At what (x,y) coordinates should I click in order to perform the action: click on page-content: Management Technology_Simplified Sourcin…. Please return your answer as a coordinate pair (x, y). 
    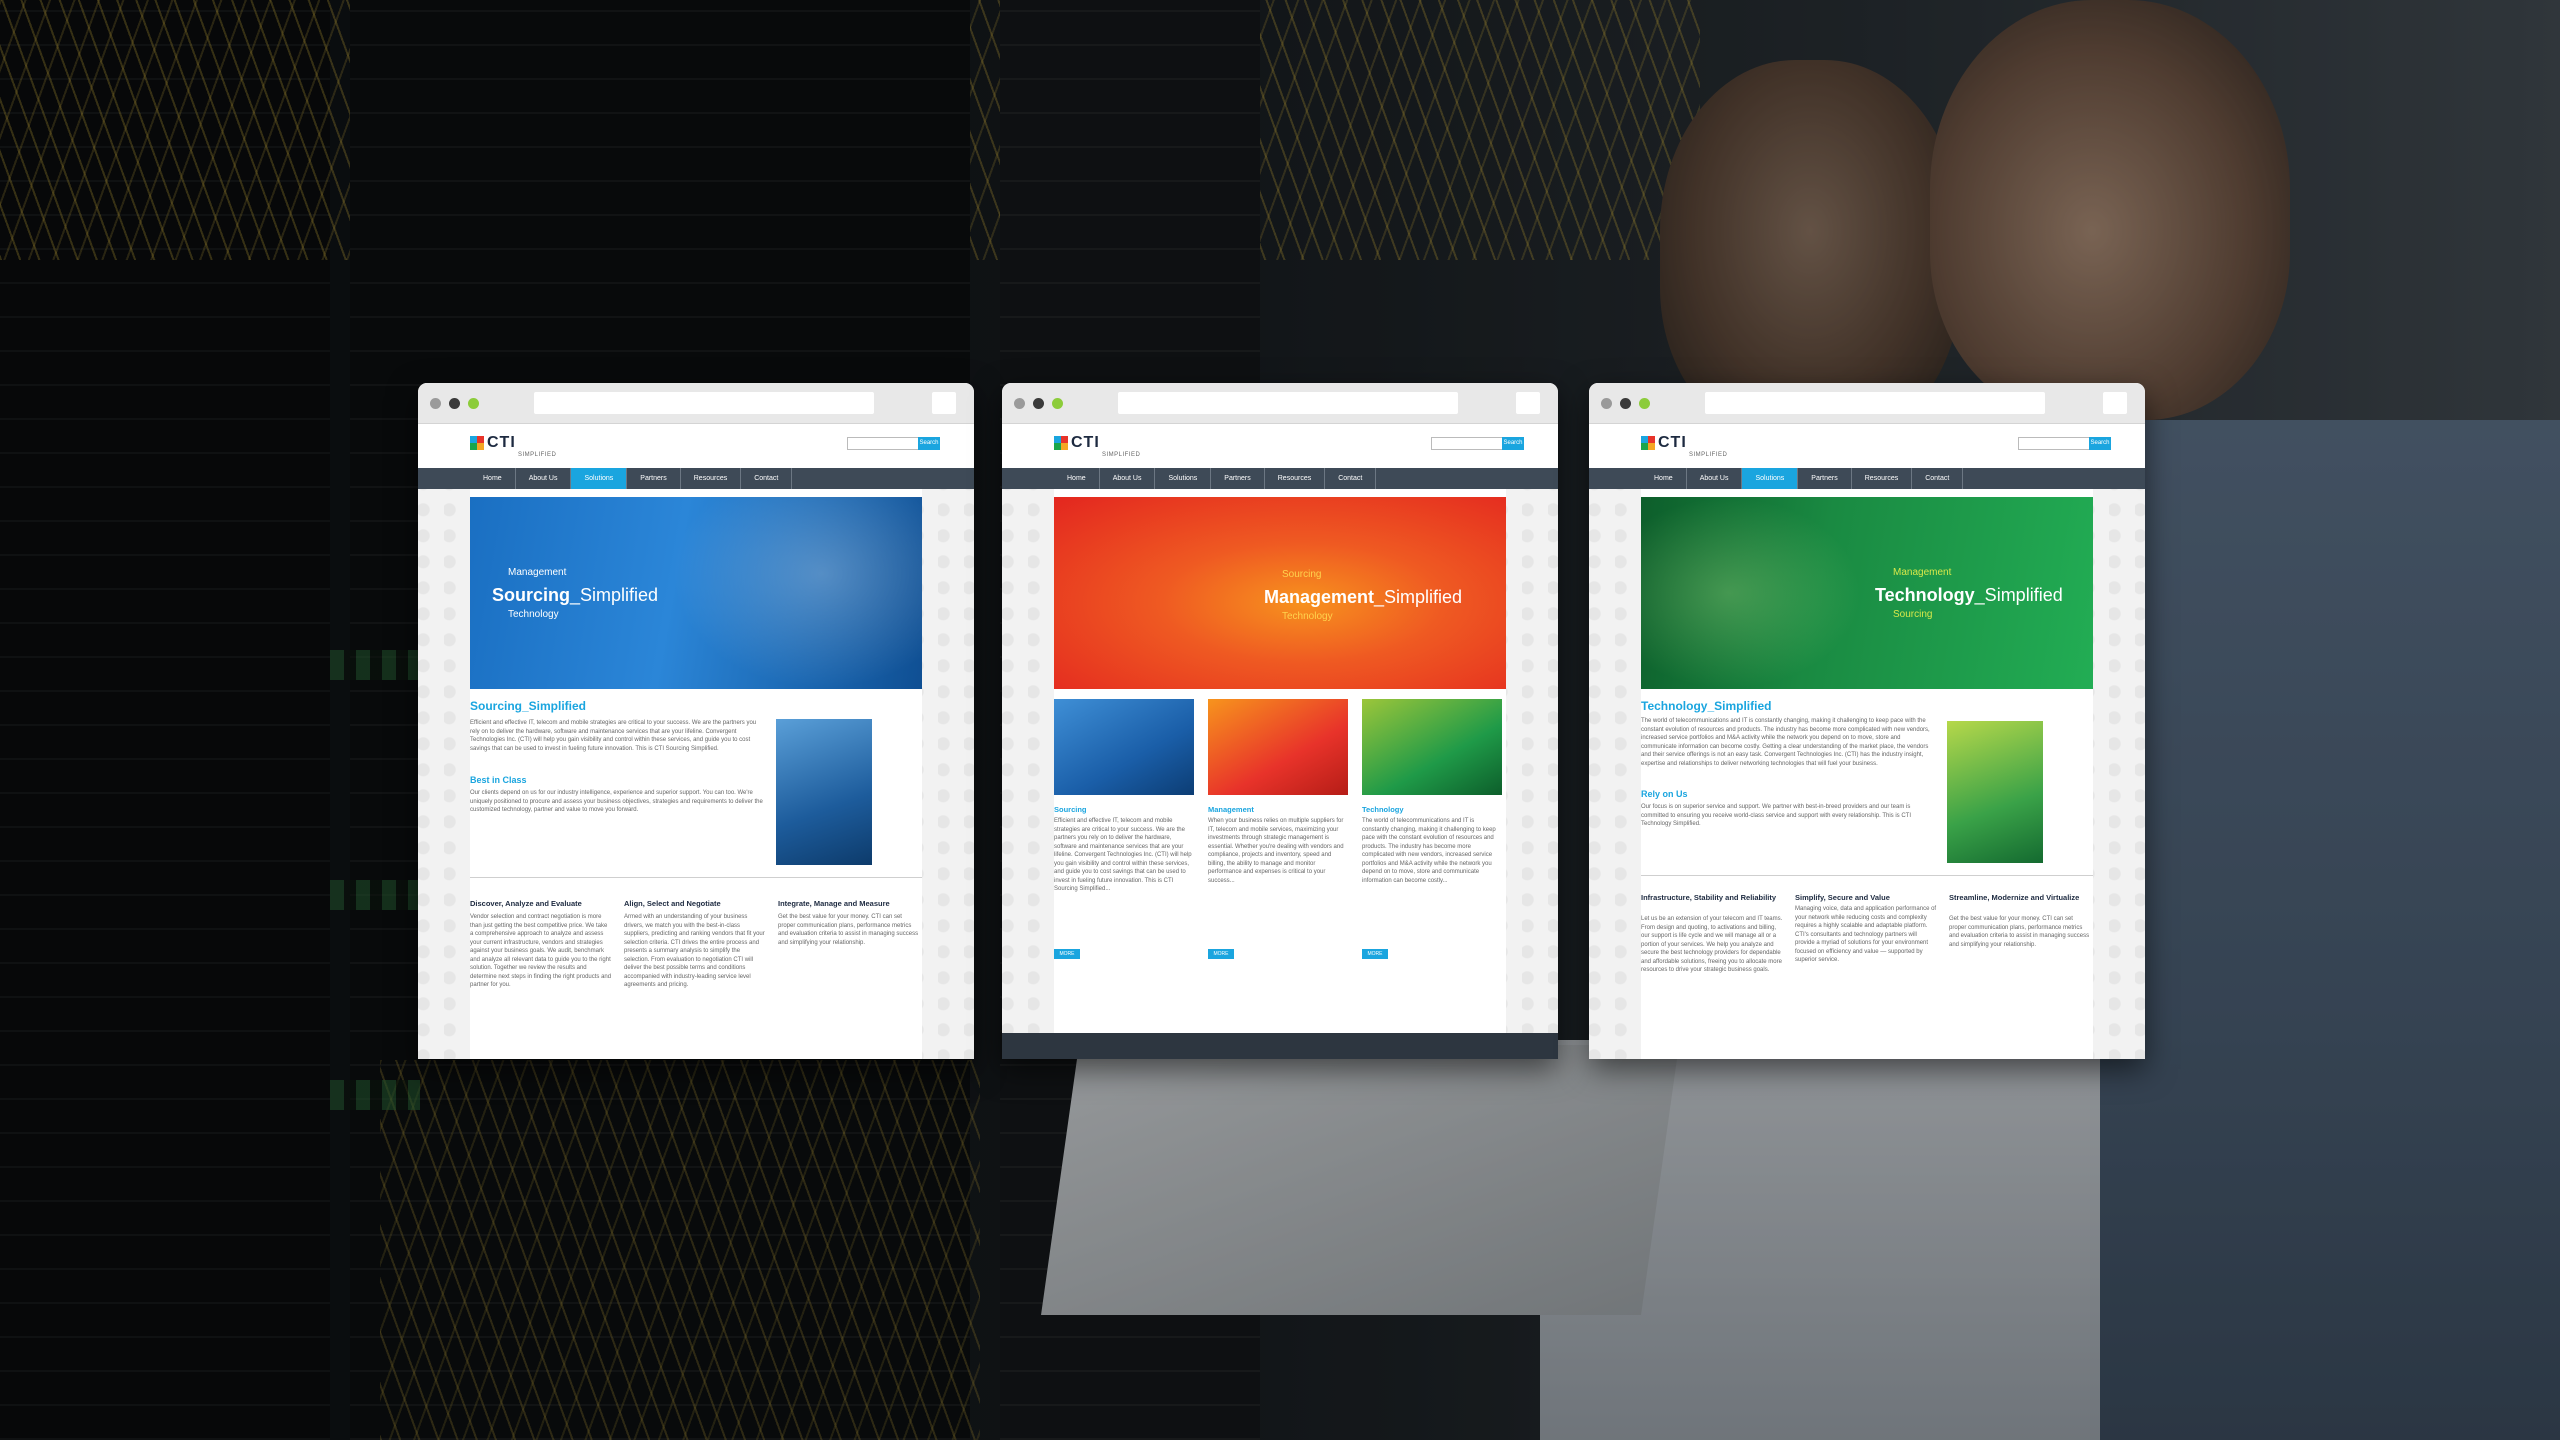
    Looking at the image, I should click on (1867, 774).